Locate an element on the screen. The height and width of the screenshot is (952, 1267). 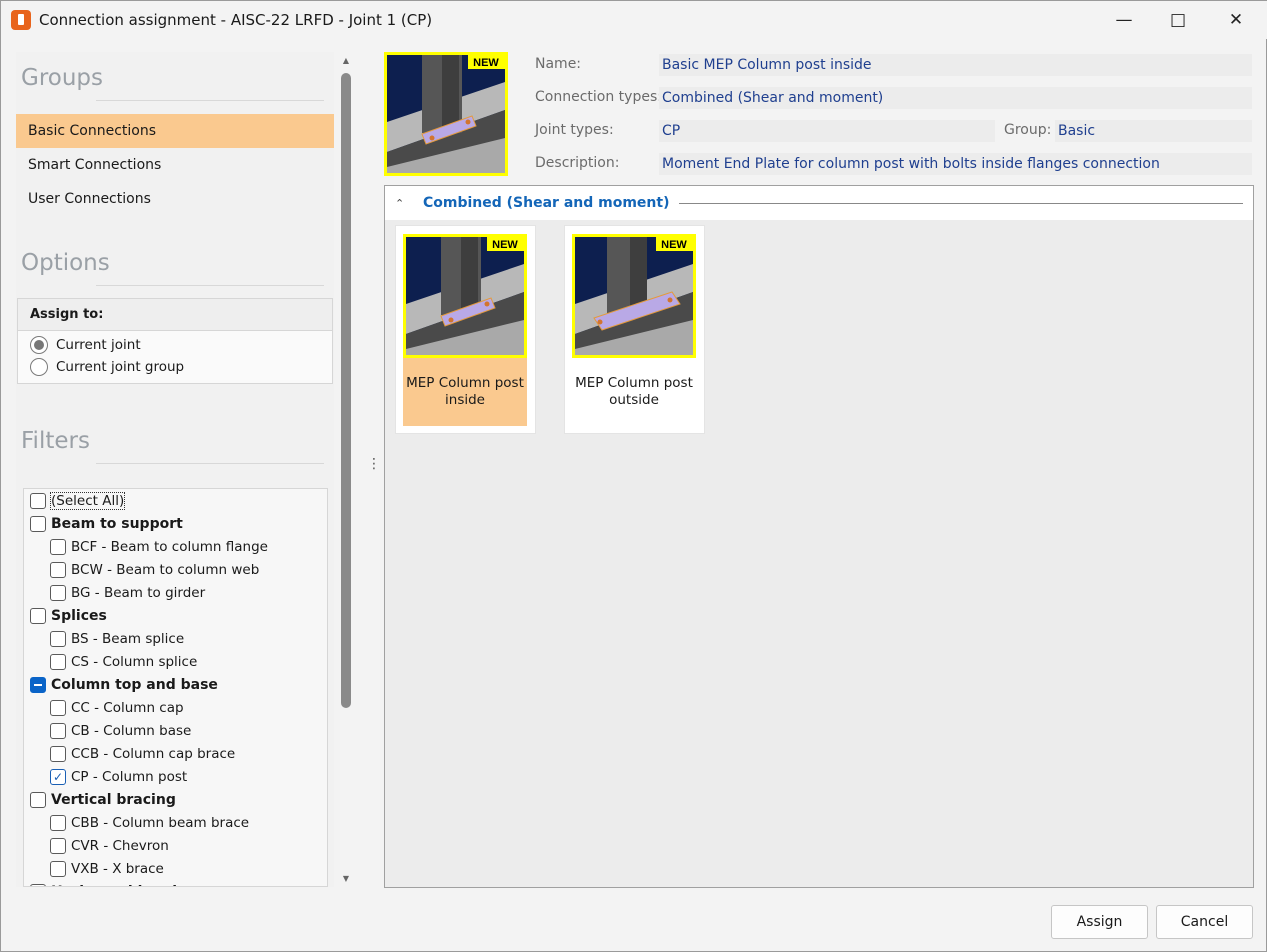
card-label: MEP Column post outside is located at coordinates (634, 391).